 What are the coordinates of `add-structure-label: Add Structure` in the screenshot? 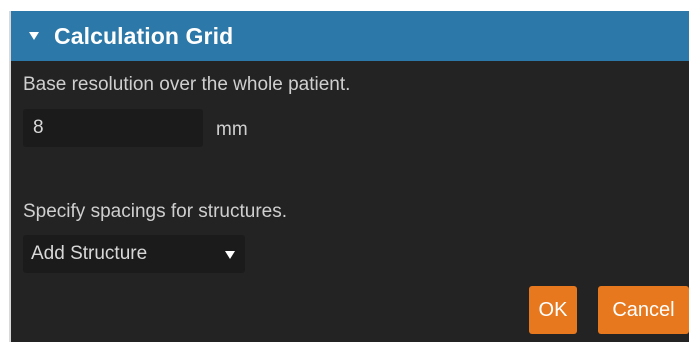 It's located at (89, 253).